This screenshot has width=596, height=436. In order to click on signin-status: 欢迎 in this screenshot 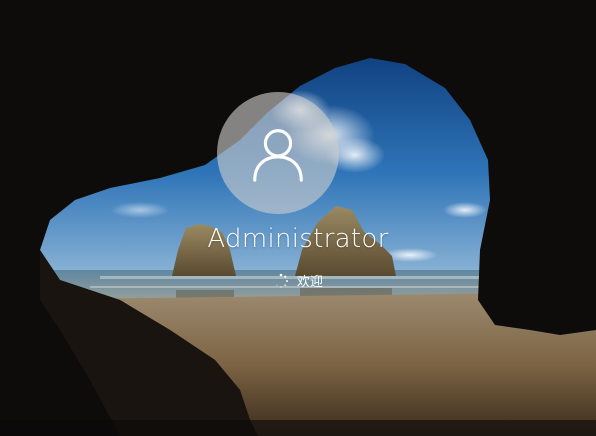, I will do `click(298, 280)`.